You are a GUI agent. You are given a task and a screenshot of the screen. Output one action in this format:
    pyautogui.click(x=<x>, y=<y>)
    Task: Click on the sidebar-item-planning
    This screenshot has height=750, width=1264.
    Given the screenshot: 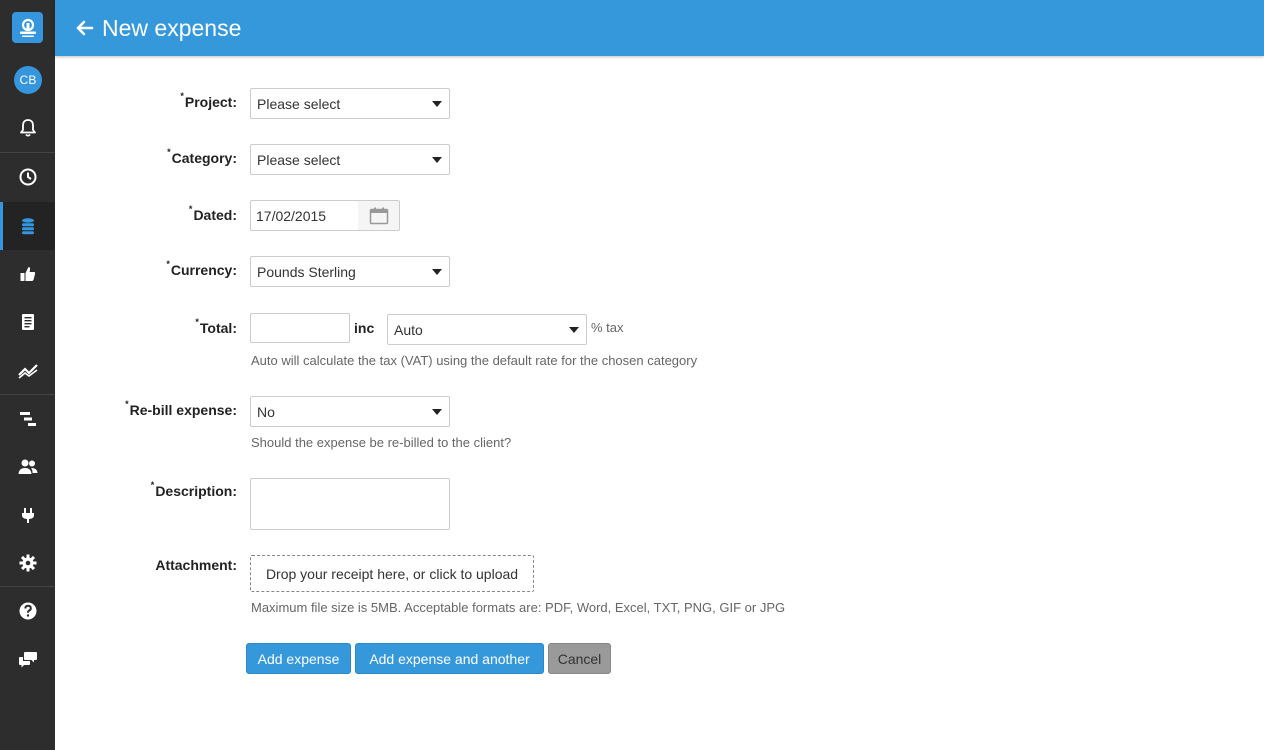 What is the action you would take?
    pyautogui.click(x=27, y=419)
    